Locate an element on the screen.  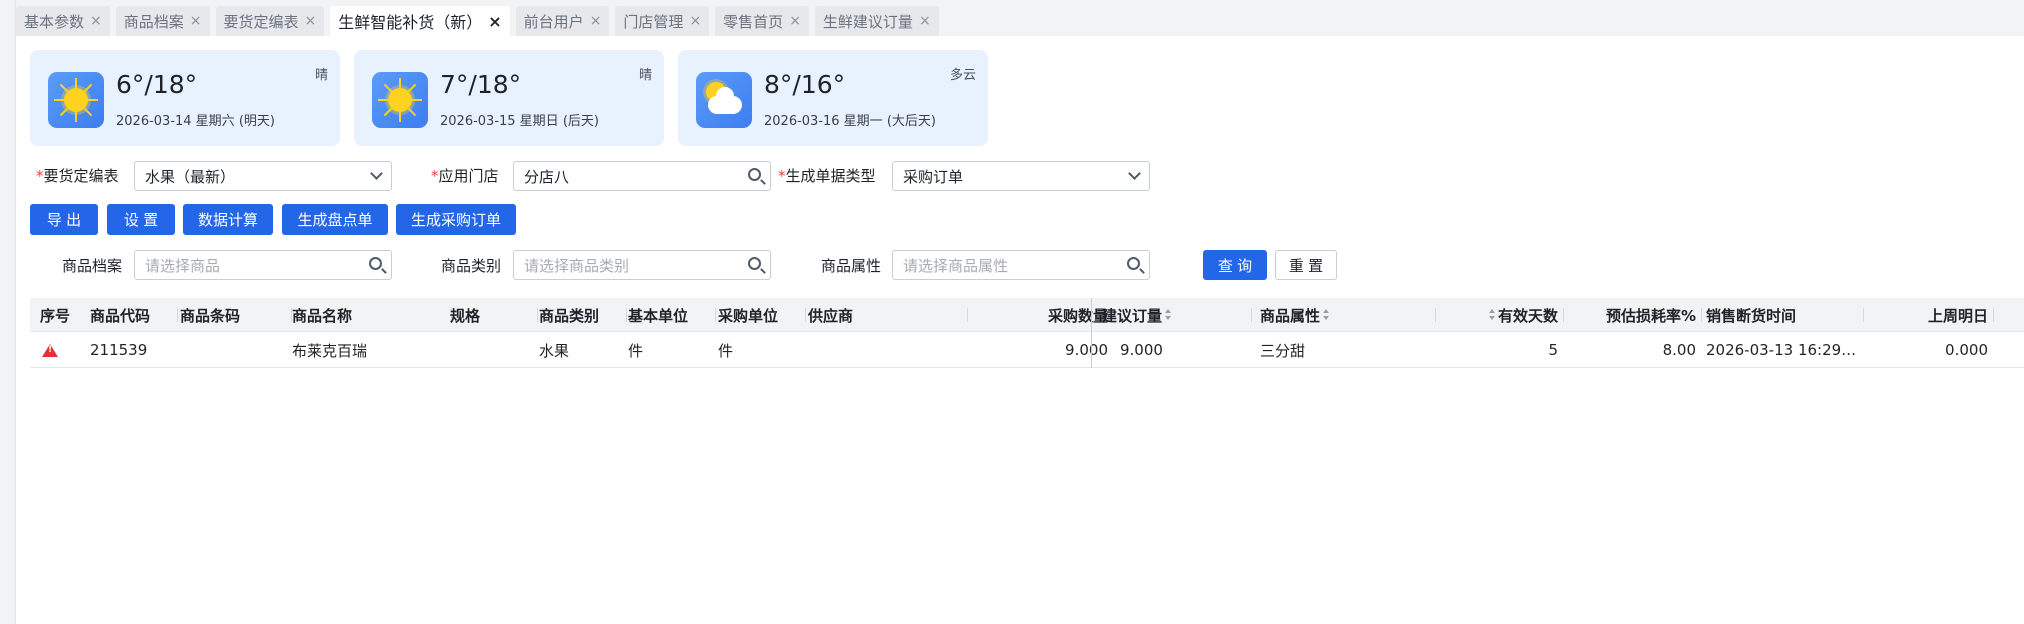
query-button: 查 询 is located at coordinates (1235, 265).